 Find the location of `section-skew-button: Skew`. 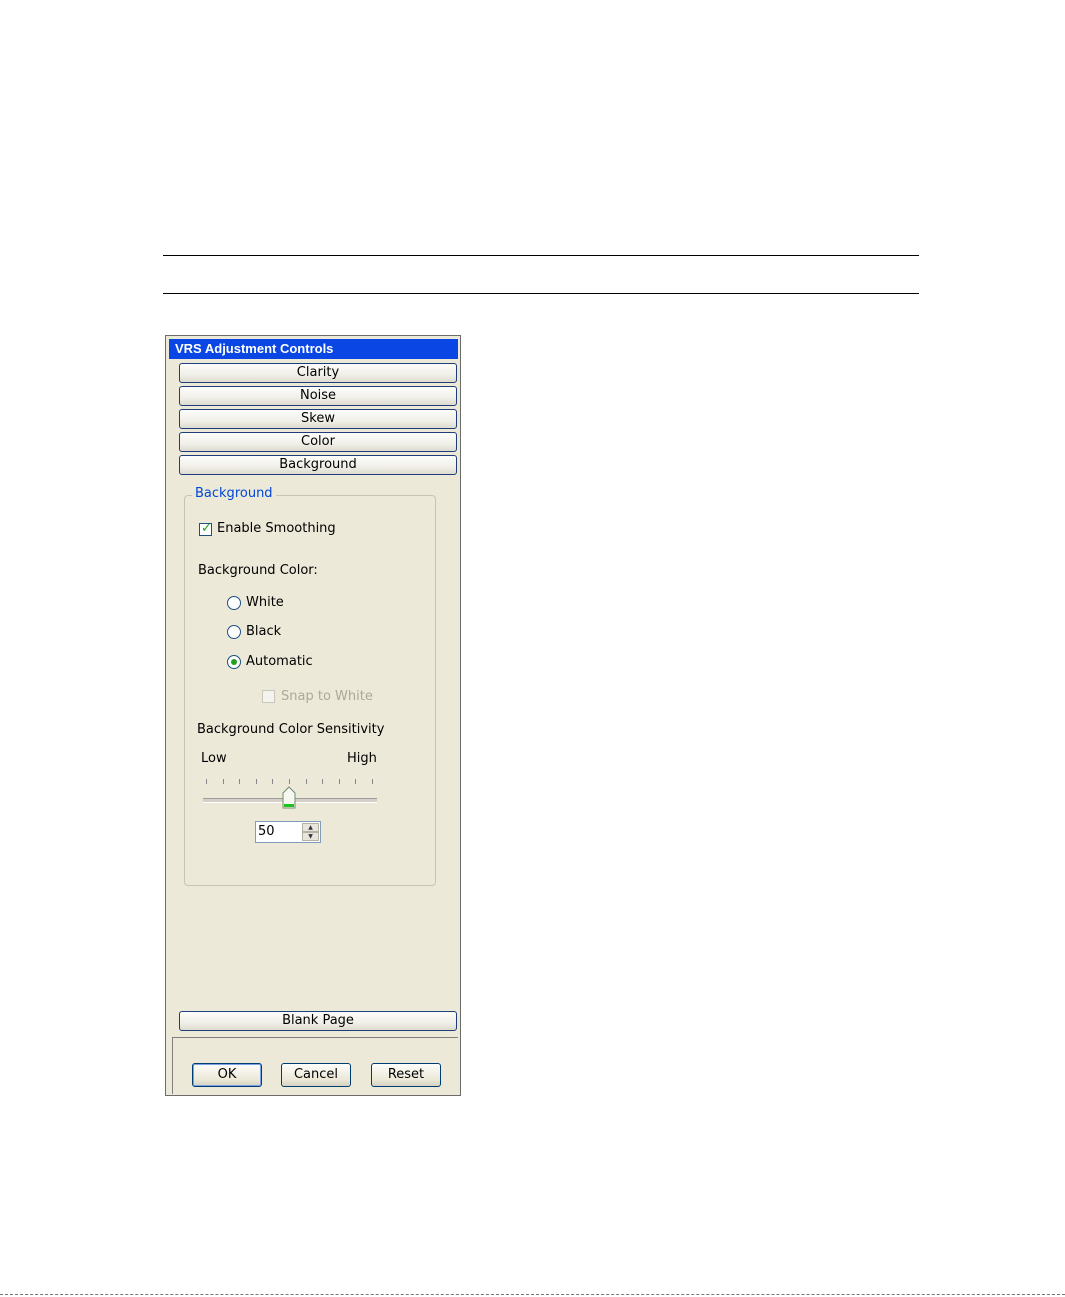

section-skew-button: Skew is located at coordinates (318, 419).